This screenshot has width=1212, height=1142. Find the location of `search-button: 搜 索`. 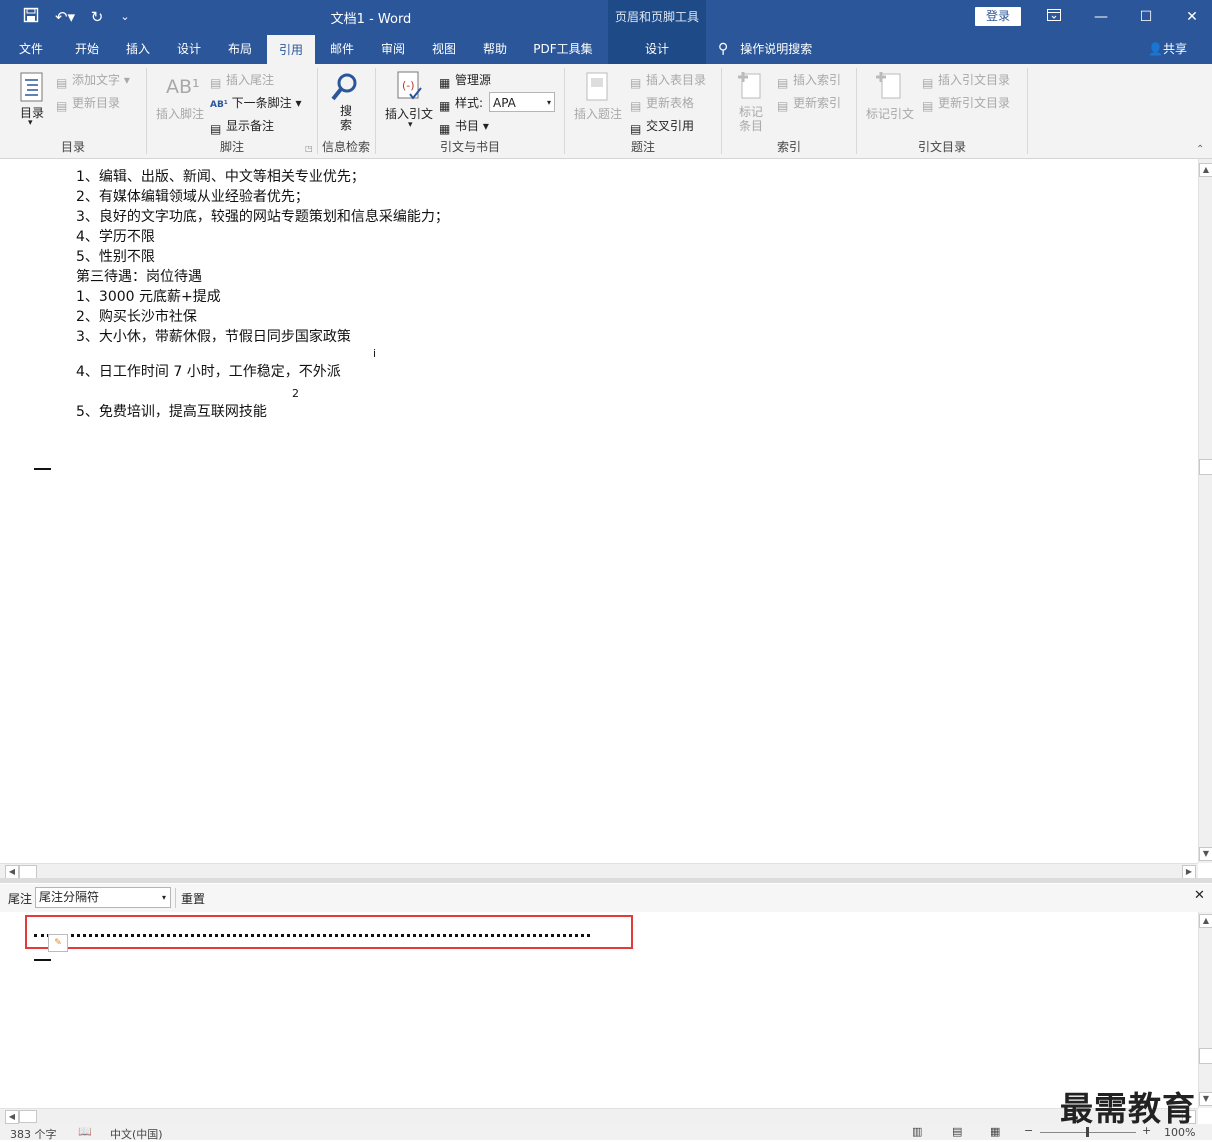

search-button: 搜 索 is located at coordinates (346, 118).